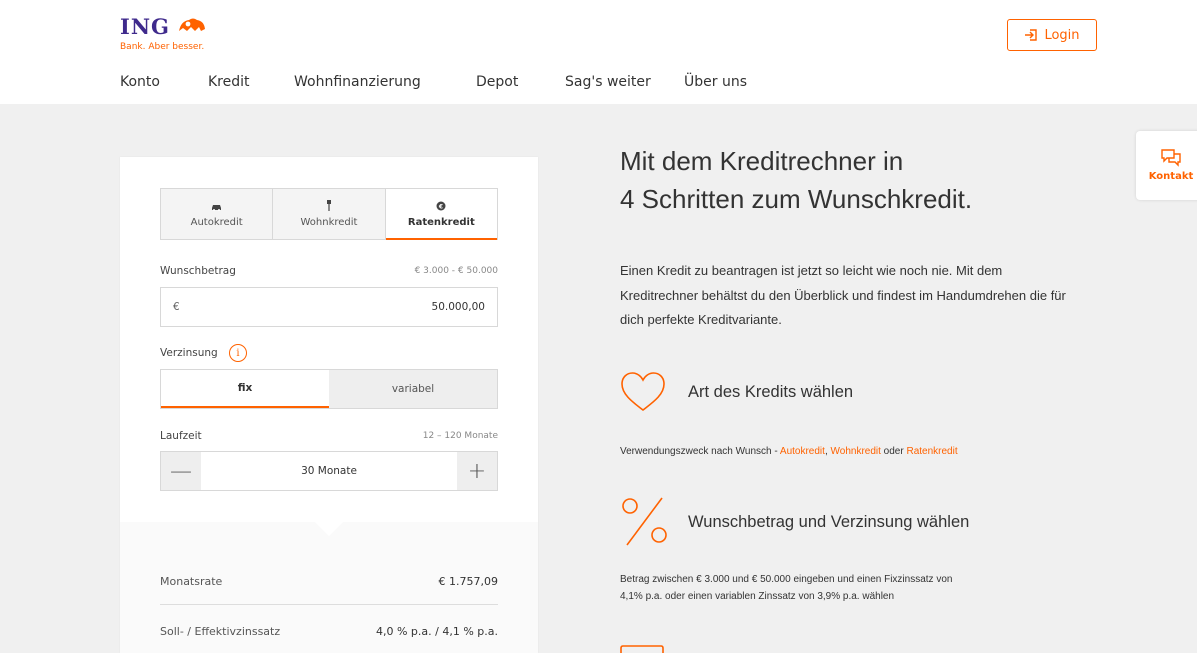  Describe the element at coordinates (1031, 35) in the screenshot. I see `login-icon` at that location.